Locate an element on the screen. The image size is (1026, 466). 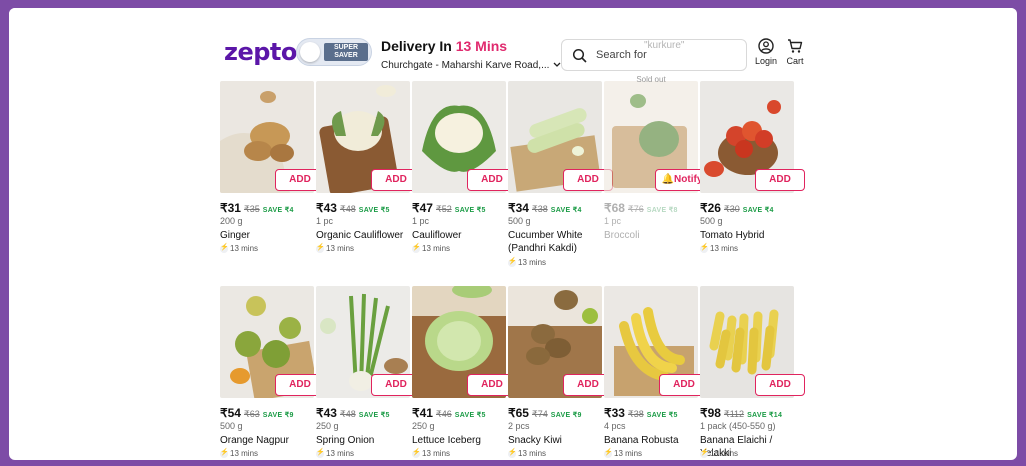
sold-out-label: Sold out is located at coordinates (651, 79).